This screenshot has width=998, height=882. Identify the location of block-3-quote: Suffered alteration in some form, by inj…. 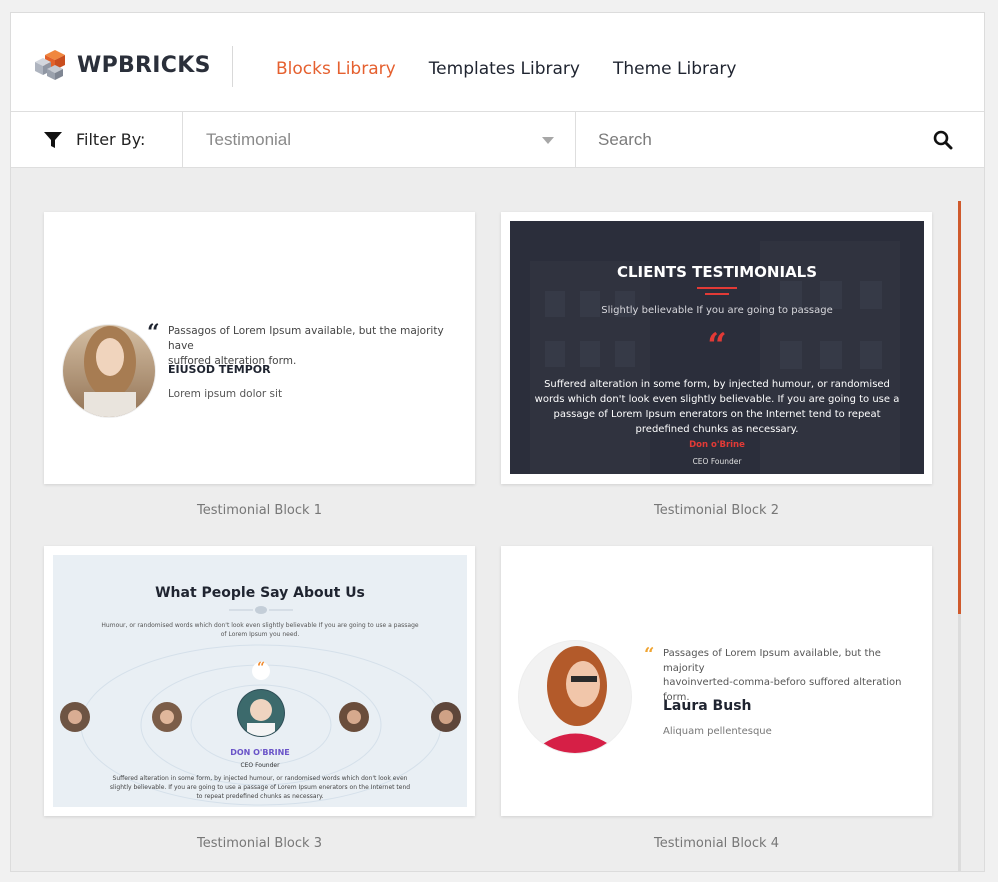
(260, 787).